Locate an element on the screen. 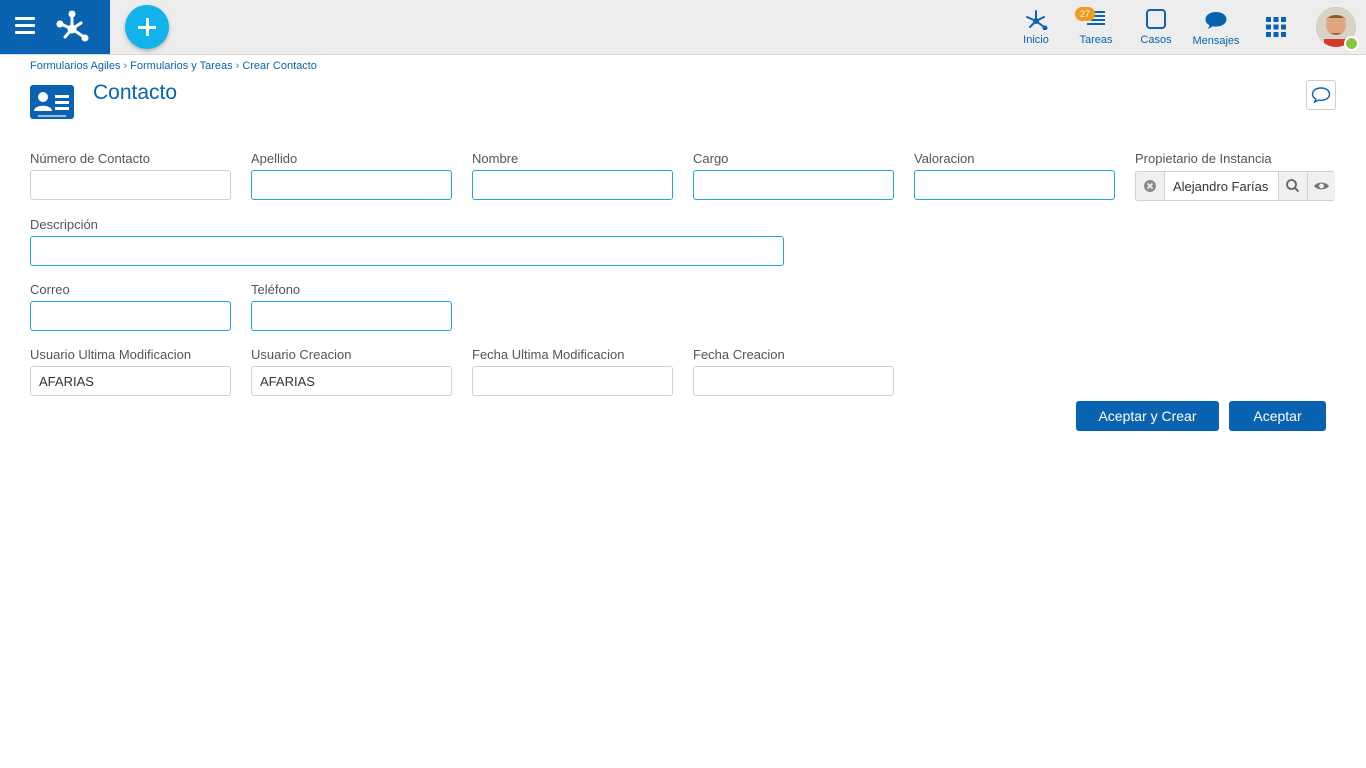  nav-mensajes: Mensajes is located at coordinates (1216, 27).